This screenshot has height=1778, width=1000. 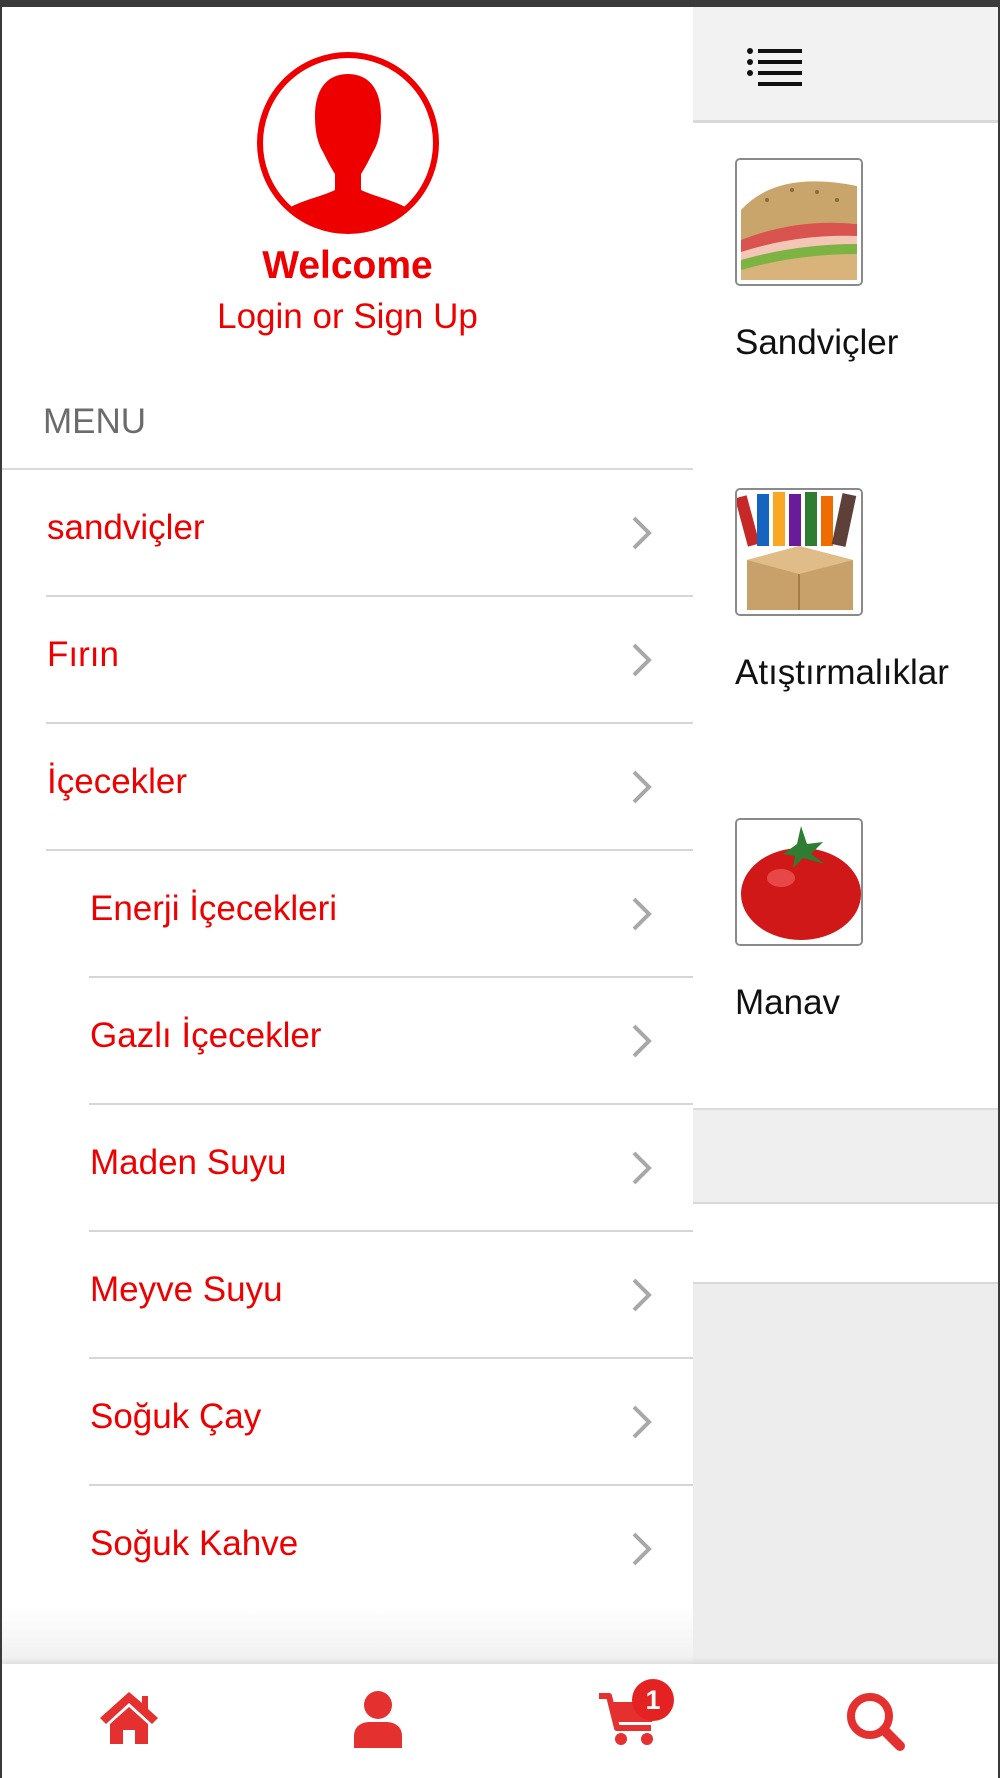 What do you see at coordinates (188, 1162) in the screenshot?
I see `menu-item-label: Maden Suyu` at bounding box center [188, 1162].